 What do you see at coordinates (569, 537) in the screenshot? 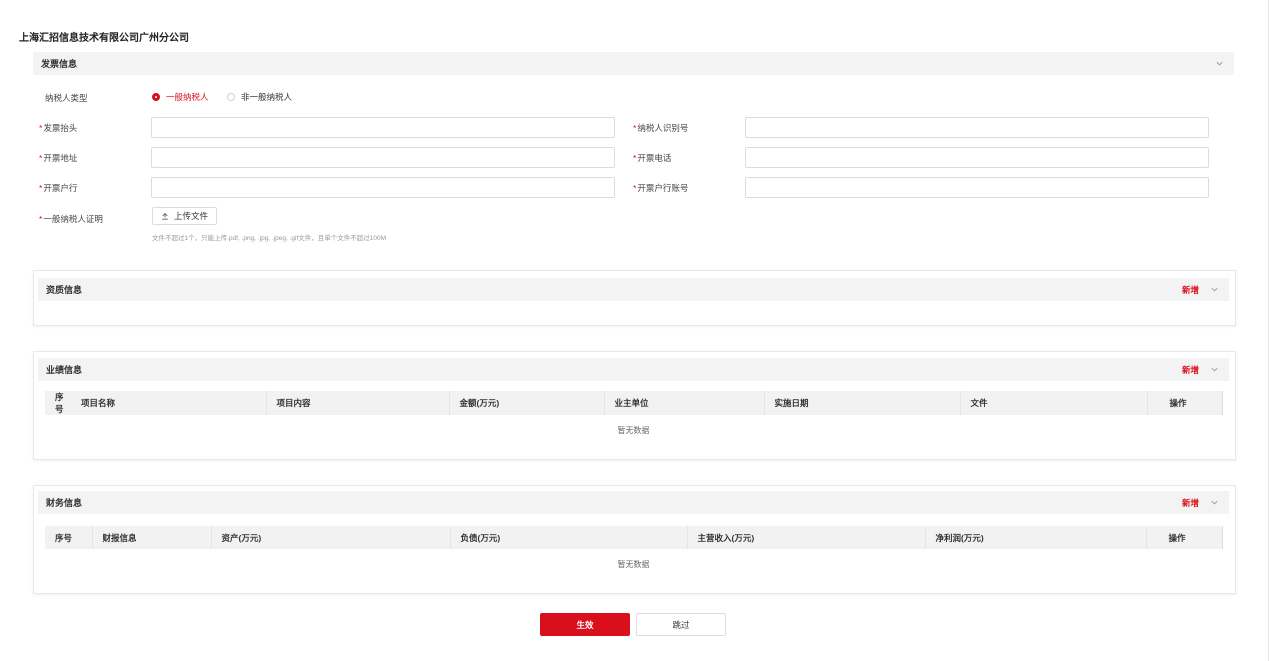
I see `col-liabilities: 负债(万元)` at bounding box center [569, 537].